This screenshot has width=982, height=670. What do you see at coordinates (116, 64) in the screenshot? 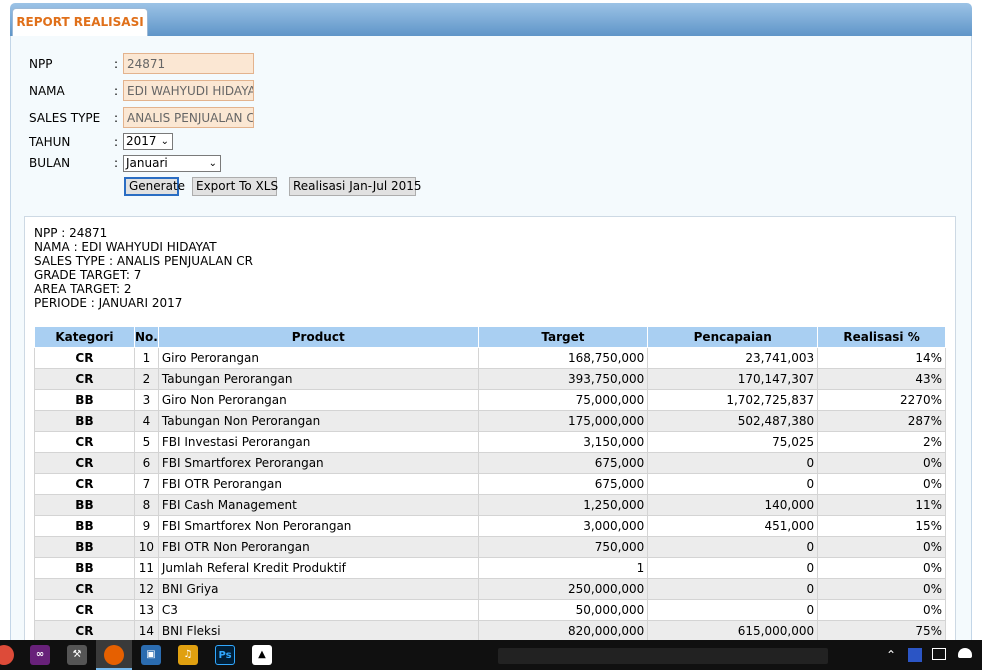
I see `npp-colon: :` at bounding box center [116, 64].